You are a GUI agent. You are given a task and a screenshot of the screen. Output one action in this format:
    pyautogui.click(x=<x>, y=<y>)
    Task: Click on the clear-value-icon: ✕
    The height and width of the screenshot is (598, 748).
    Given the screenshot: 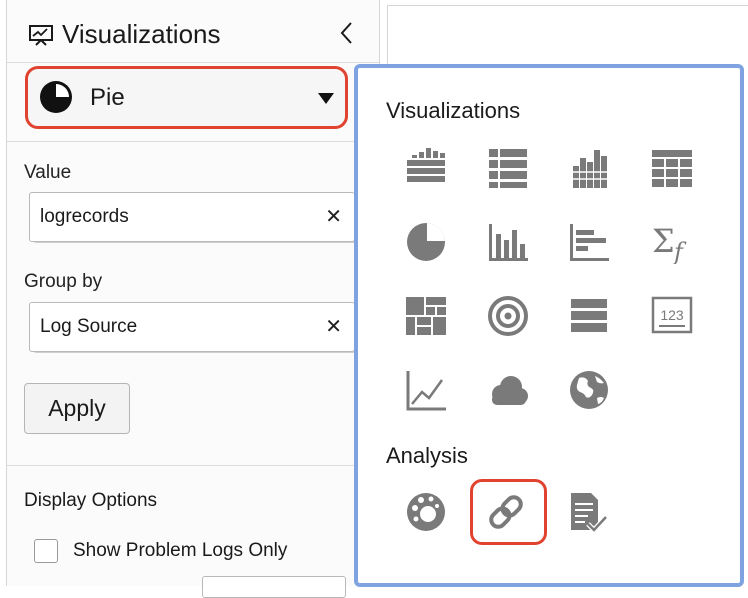 What is the action you would take?
    pyautogui.click(x=333, y=216)
    